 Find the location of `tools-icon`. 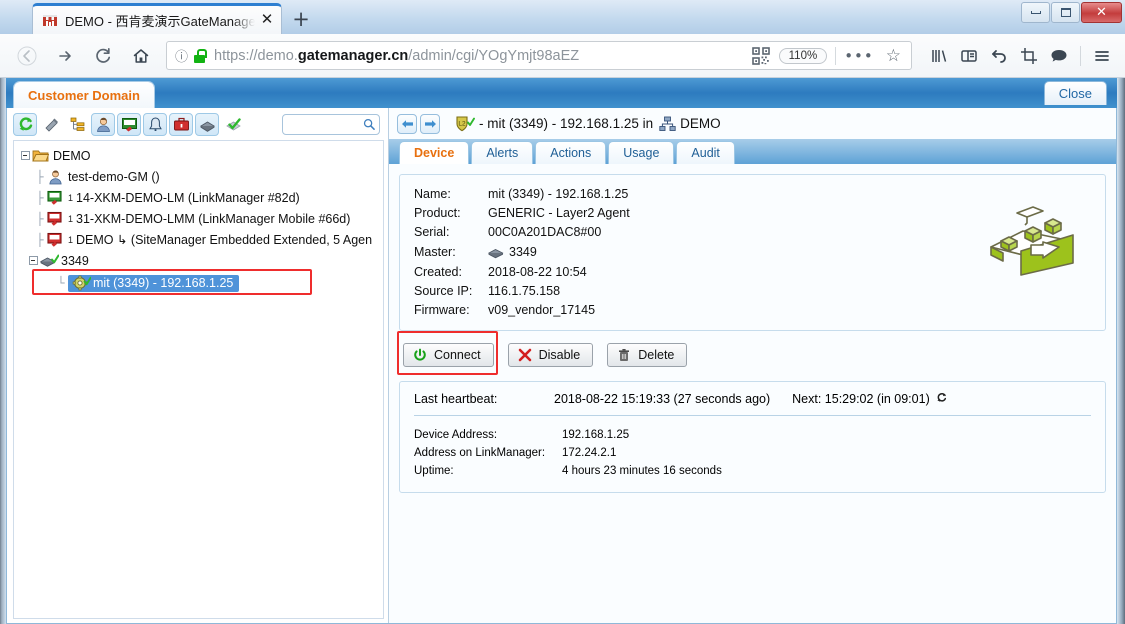

tools-icon is located at coordinates (51, 124).